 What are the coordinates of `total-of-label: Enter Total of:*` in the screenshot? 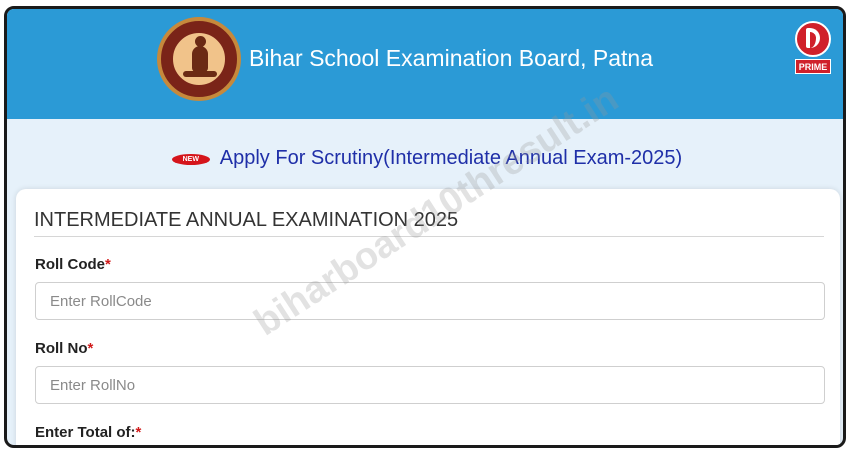 It's located at (88, 432).